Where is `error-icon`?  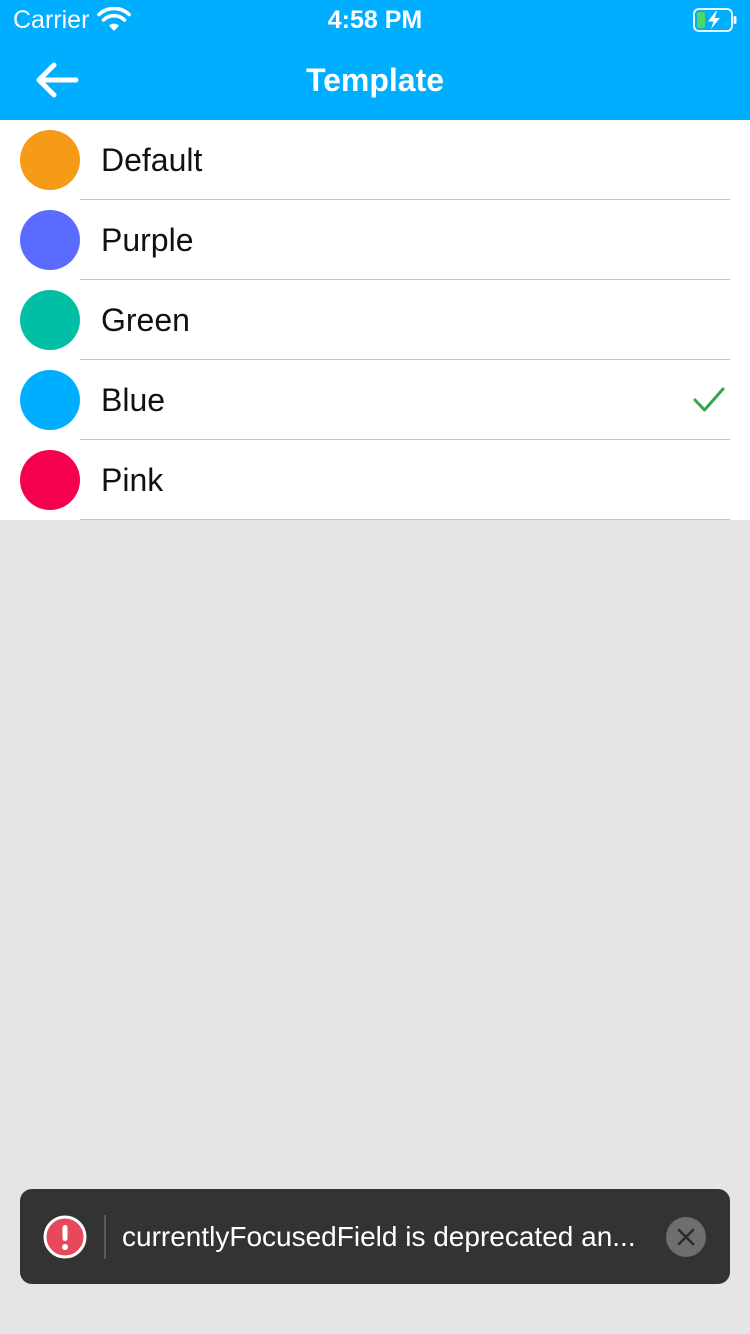
error-icon is located at coordinates (65, 1237).